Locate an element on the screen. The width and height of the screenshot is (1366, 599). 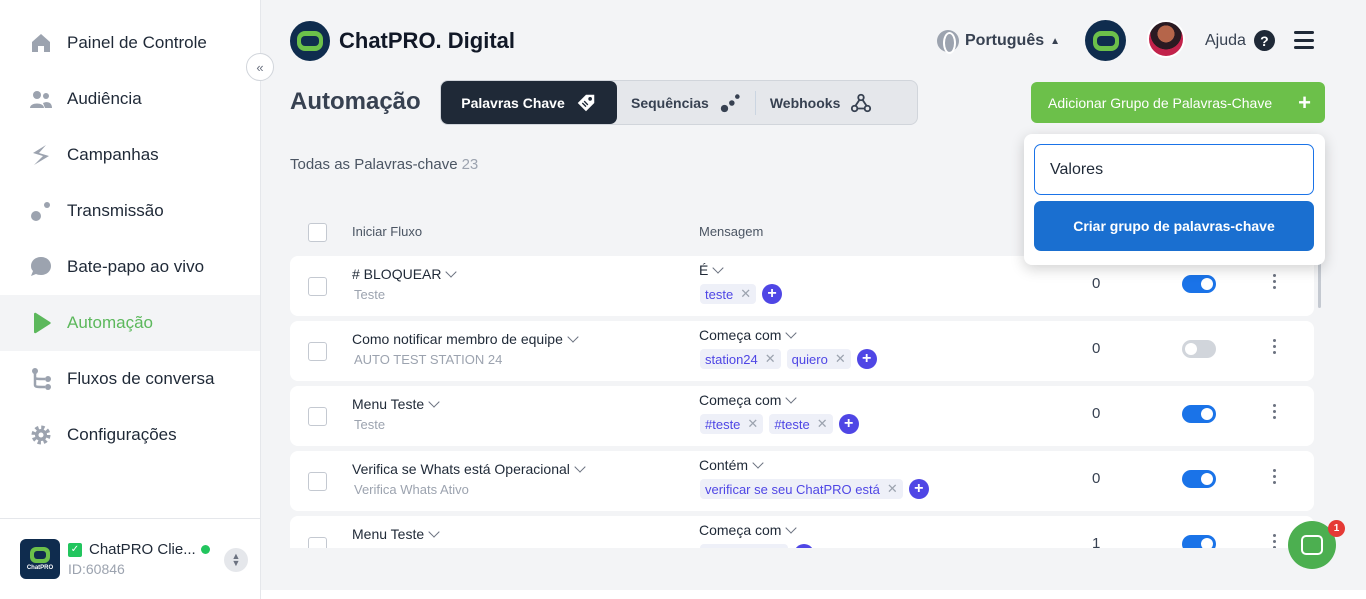
webhook-icon is located at coordinates (861, 102).